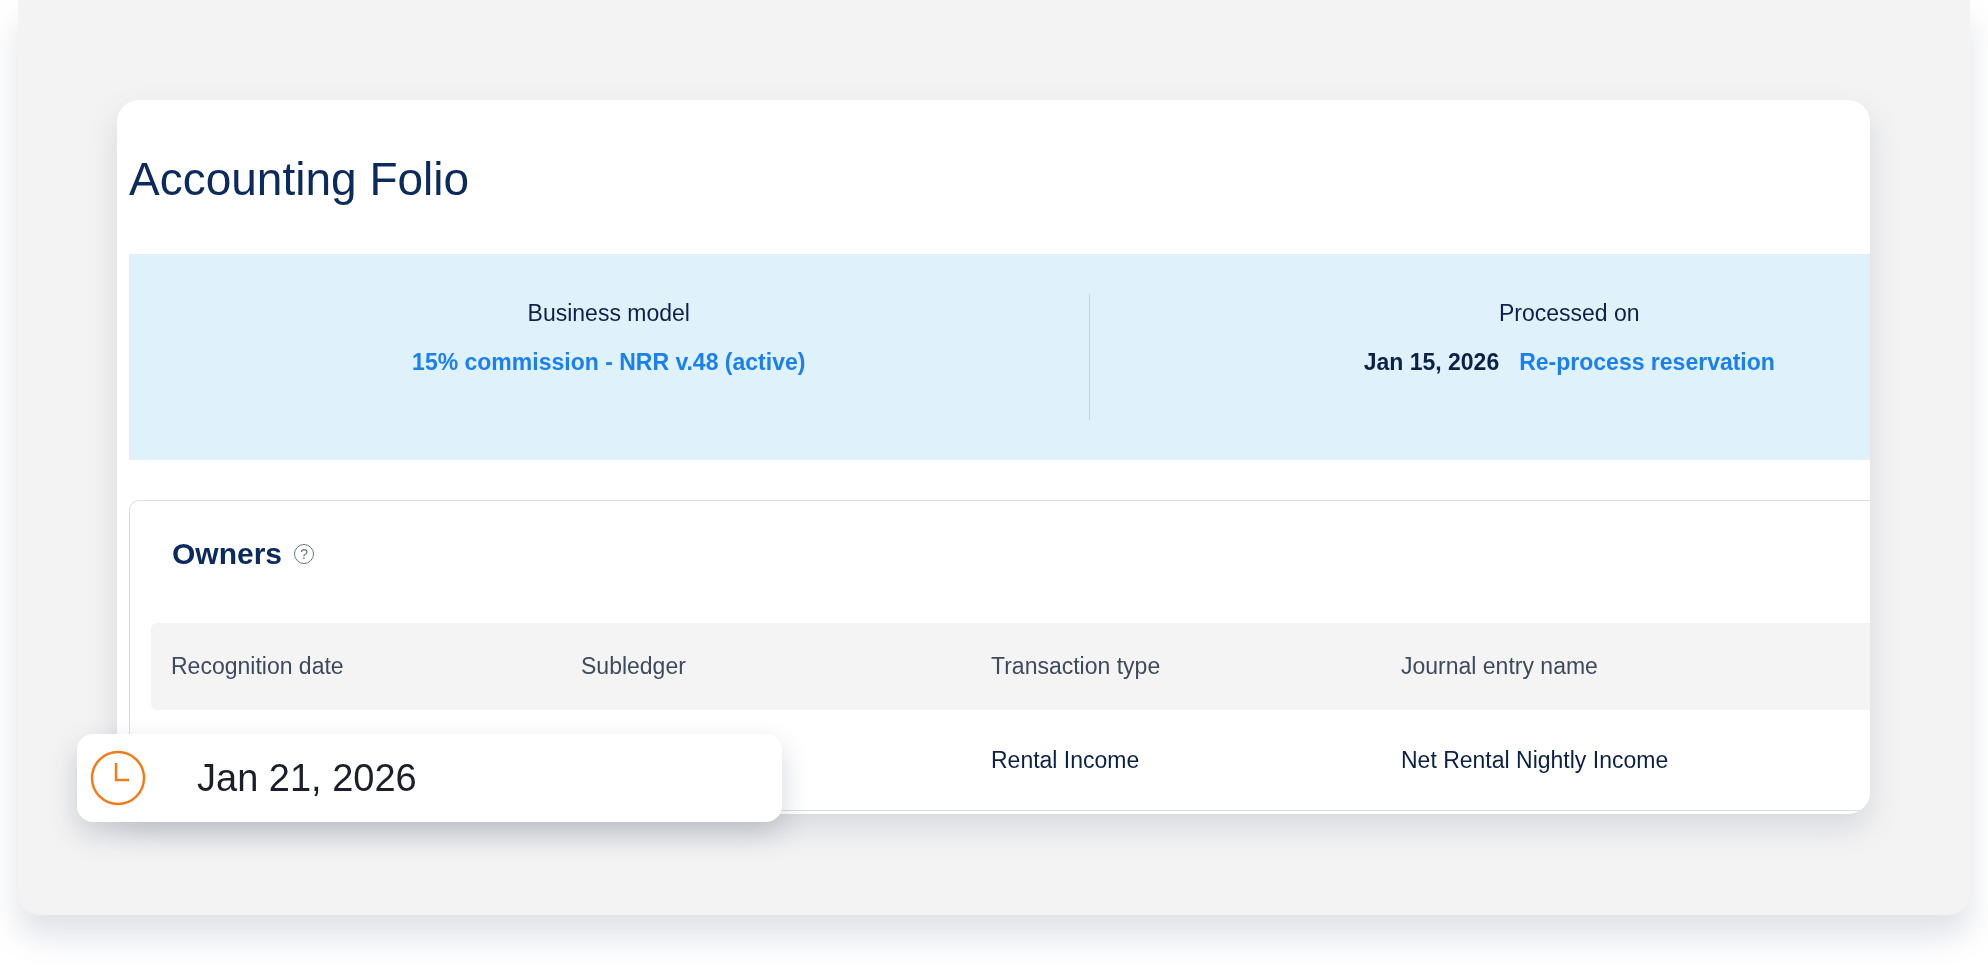 This screenshot has width=1988, height=975. What do you see at coordinates (608, 313) in the screenshot?
I see `summary-label: Business model` at bounding box center [608, 313].